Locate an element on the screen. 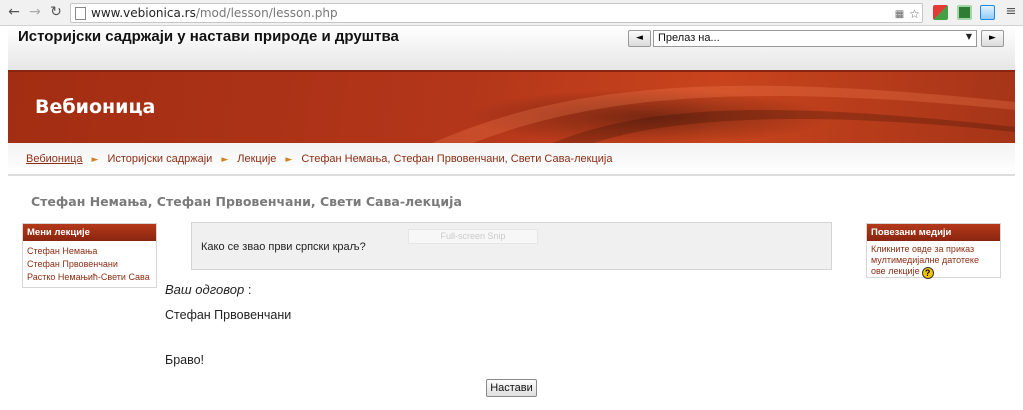 The image size is (1023, 410). breadcrumb-lessons: Лекције is located at coordinates (256, 159).